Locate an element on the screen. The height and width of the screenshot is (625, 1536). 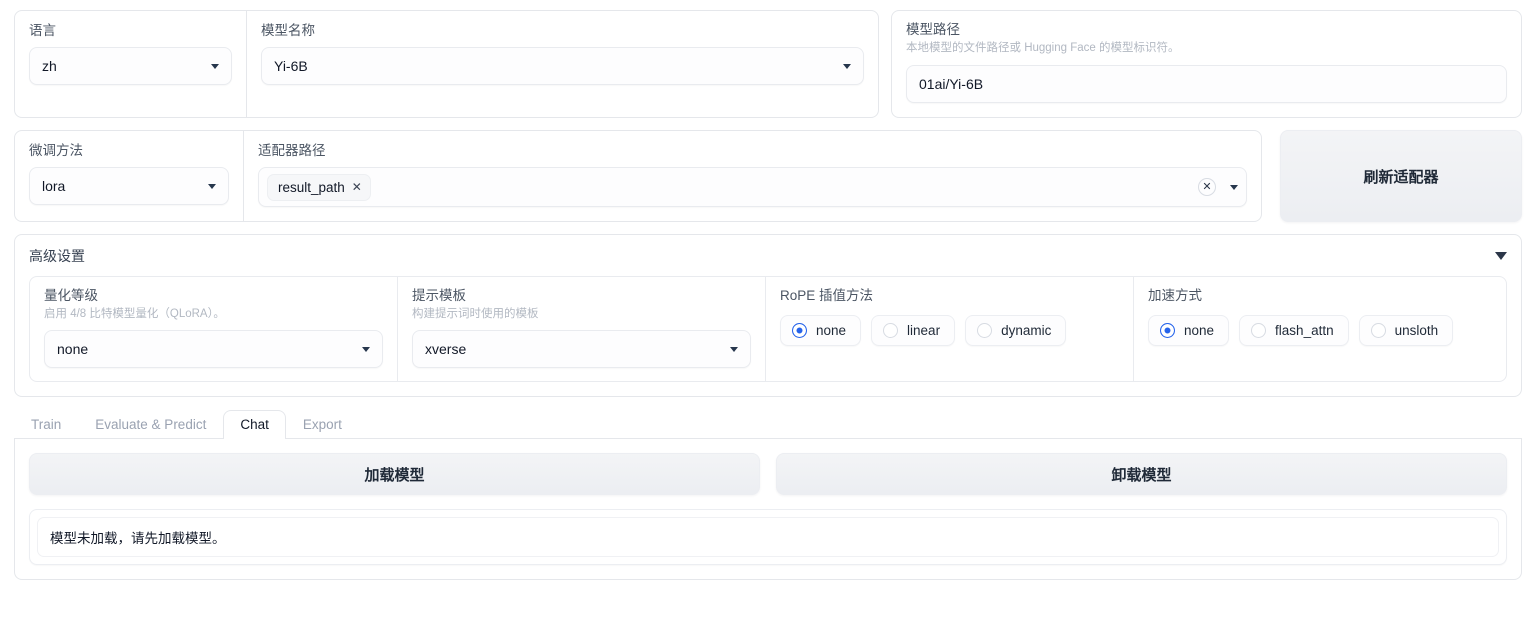
load-model-button: 加载模型 is located at coordinates (394, 474).